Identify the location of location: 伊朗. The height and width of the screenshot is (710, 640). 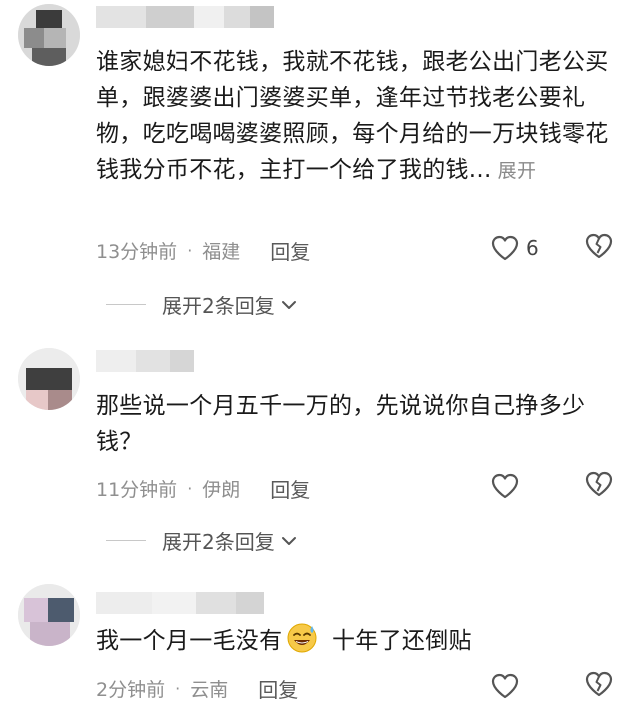
(221, 490).